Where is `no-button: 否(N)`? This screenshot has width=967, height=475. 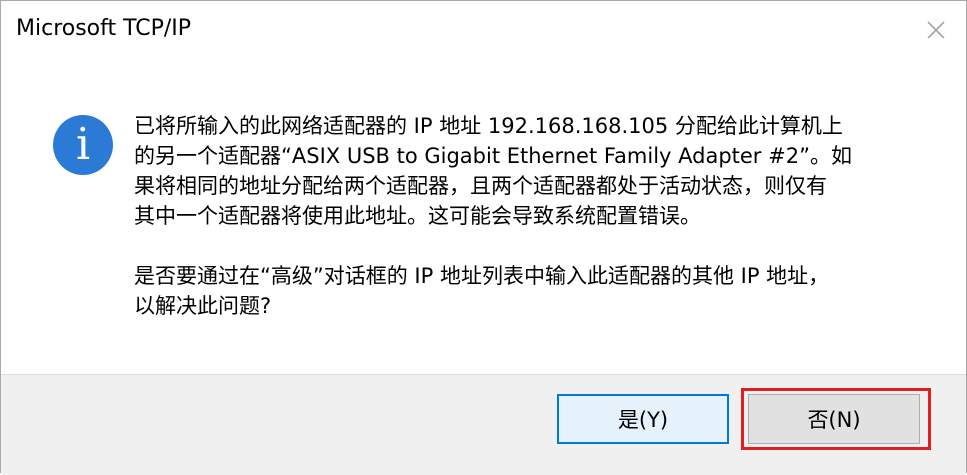 no-button: 否(N) is located at coordinates (834, 419).